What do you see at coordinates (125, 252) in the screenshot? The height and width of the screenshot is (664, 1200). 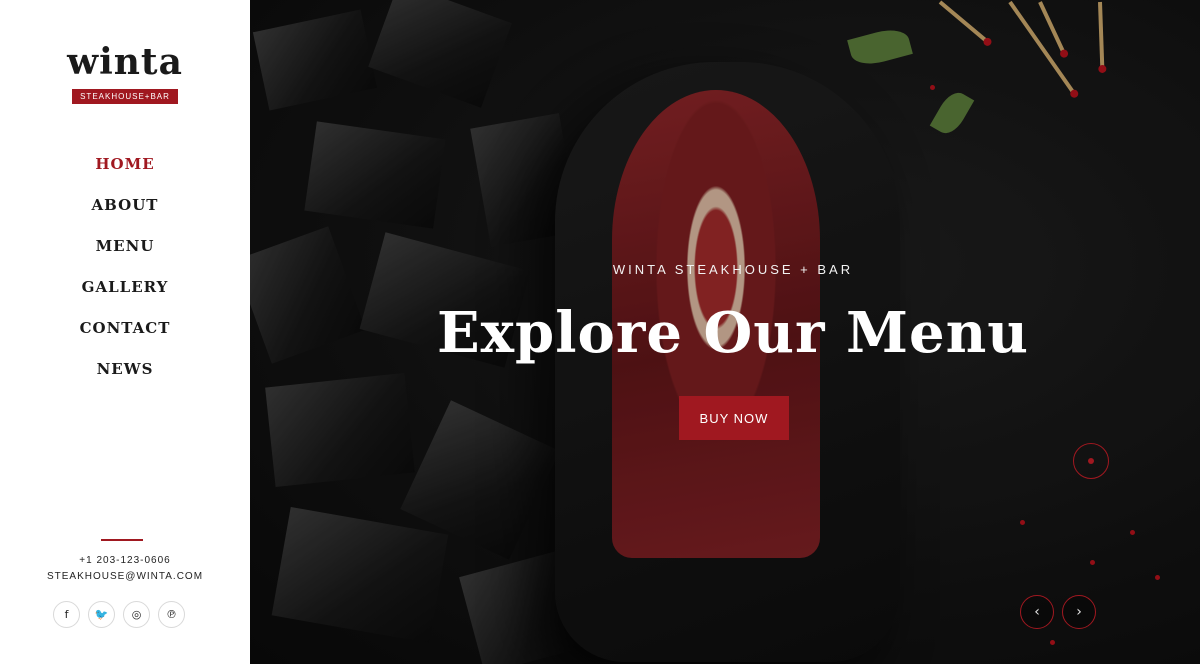 I see `nav-item-menu: MENU` at bounding box center [125, 252].